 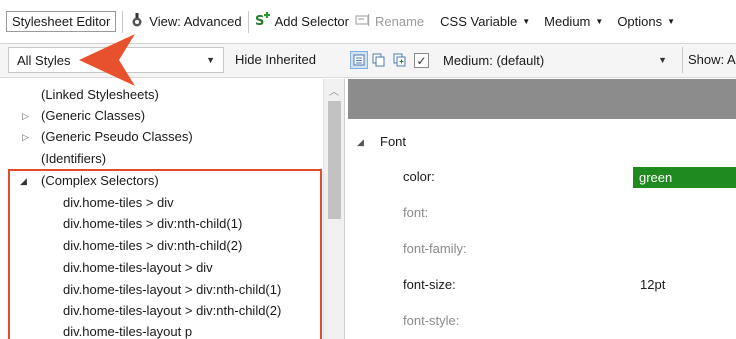 I want to click on property-name-color: color:, so click(x=419, y=176).